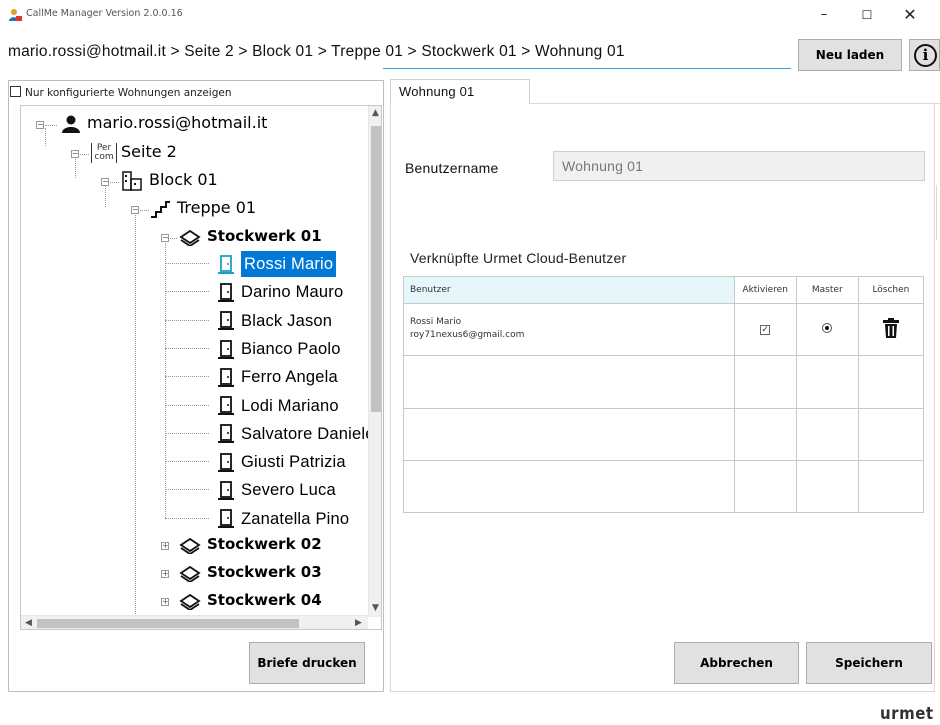  What do you see at coordinates (281, 462) in the screenshot?
I see `tree-node-apartment: Giusti Patrizia` at bounding box center [281, 462].